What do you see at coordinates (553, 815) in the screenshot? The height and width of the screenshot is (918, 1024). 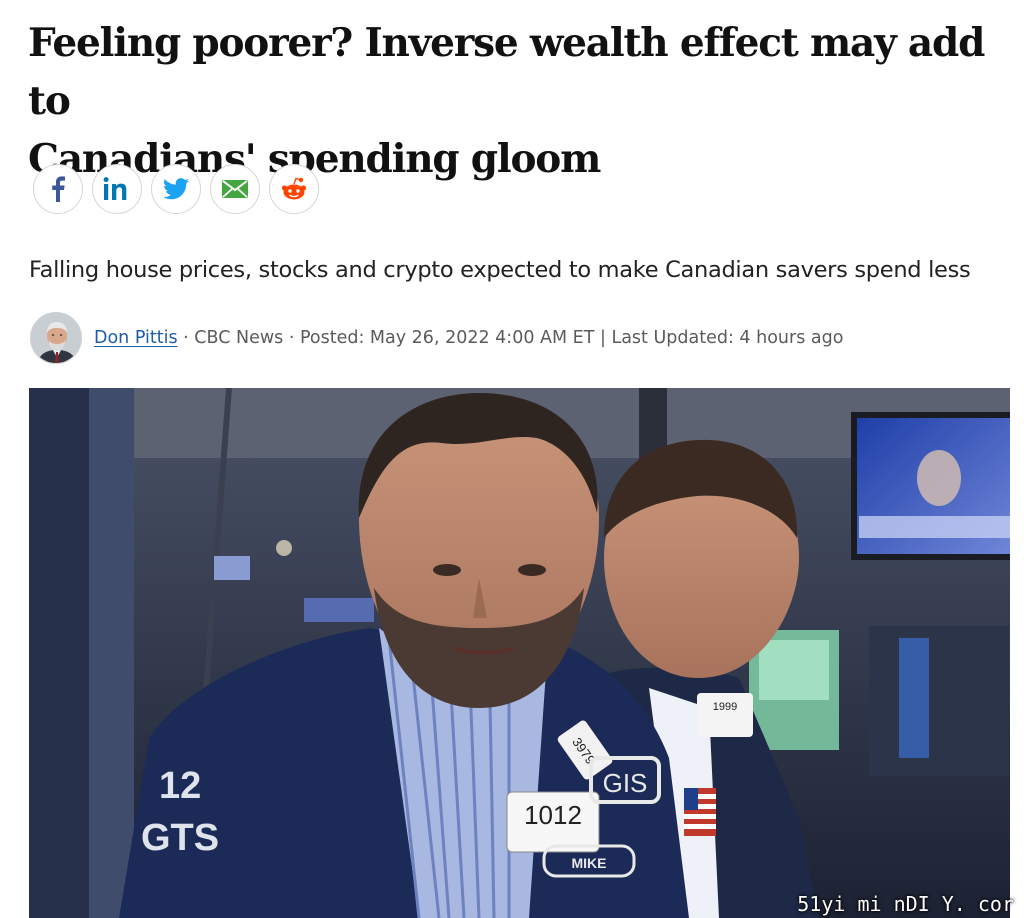 I see `badge-main-number: 1012` at bounding box center [553, 815].